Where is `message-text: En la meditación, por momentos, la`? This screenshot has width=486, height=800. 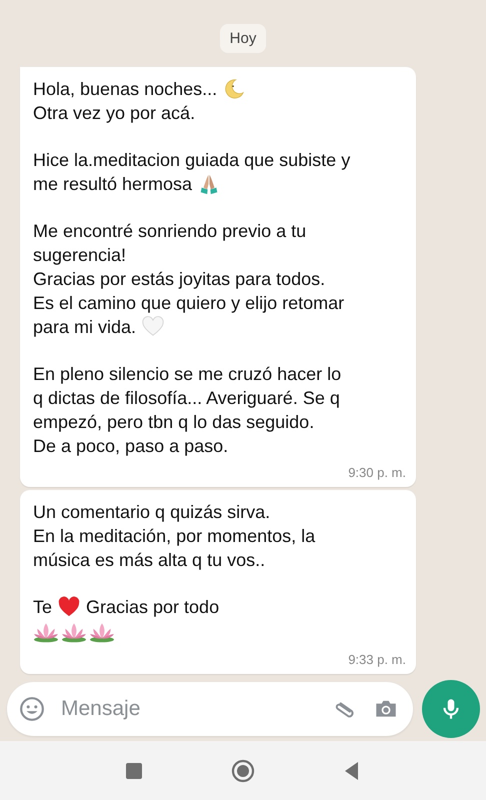 message-text: En la meditación, por momentos, la is located at coordinates (174, 536).